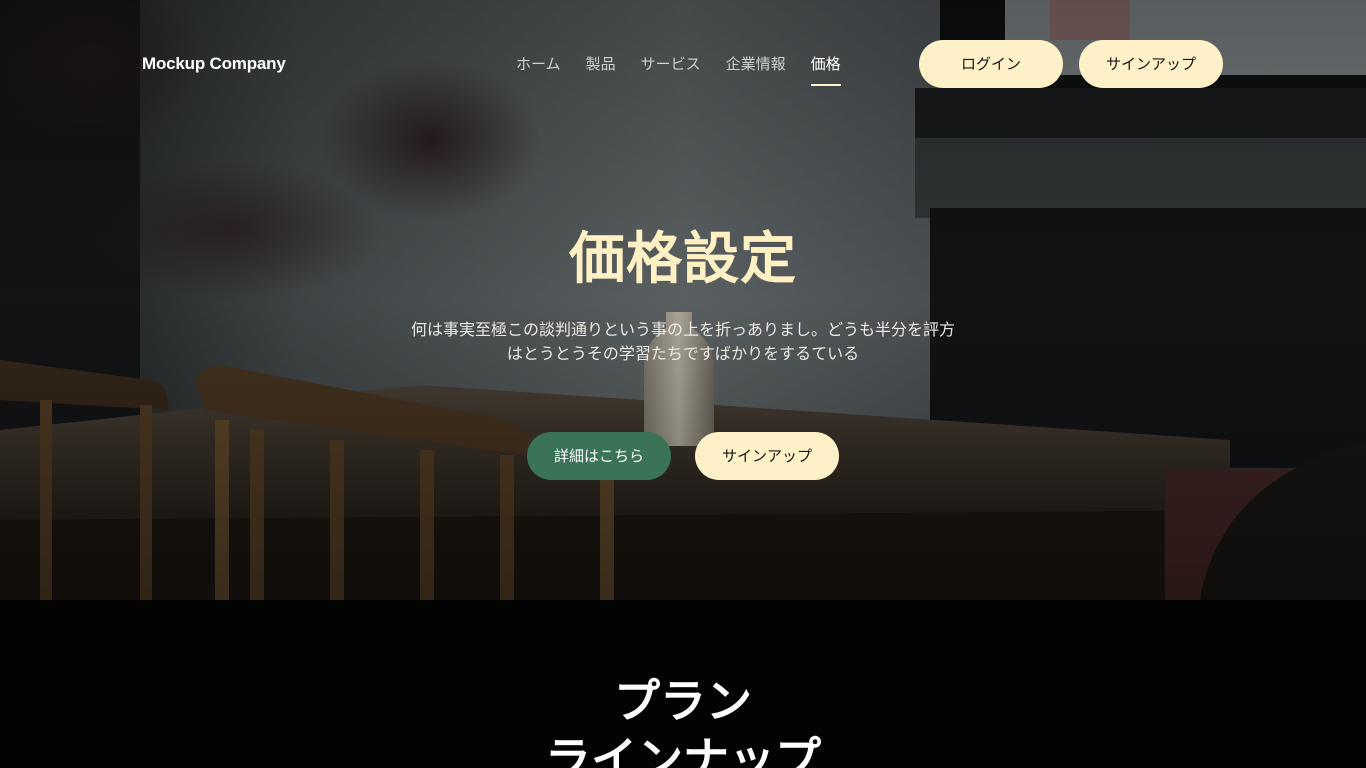 The width and height of the screenshot is (1366, 768). Describe the element at coordinates (683, 721) in the screenshot. I see `plans-title: プラン ラインナップ` at that location.